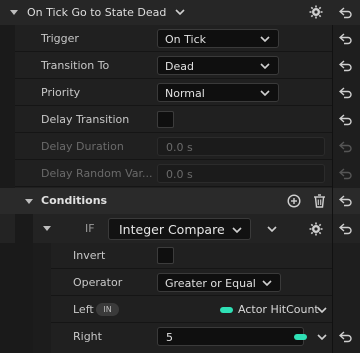 This screenshot has height=353, width=360. Describe the element at coordinates (165, 119) in the screenshot. I see `delay-transition-checkbox` at that location.